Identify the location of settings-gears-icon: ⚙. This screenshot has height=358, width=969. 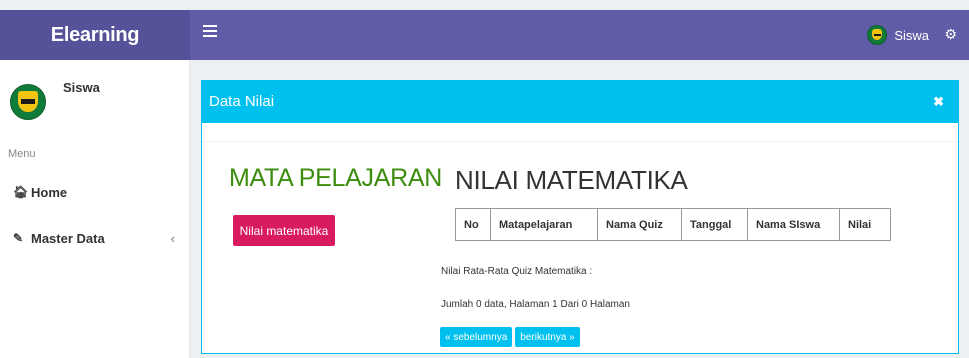
(950, 34).